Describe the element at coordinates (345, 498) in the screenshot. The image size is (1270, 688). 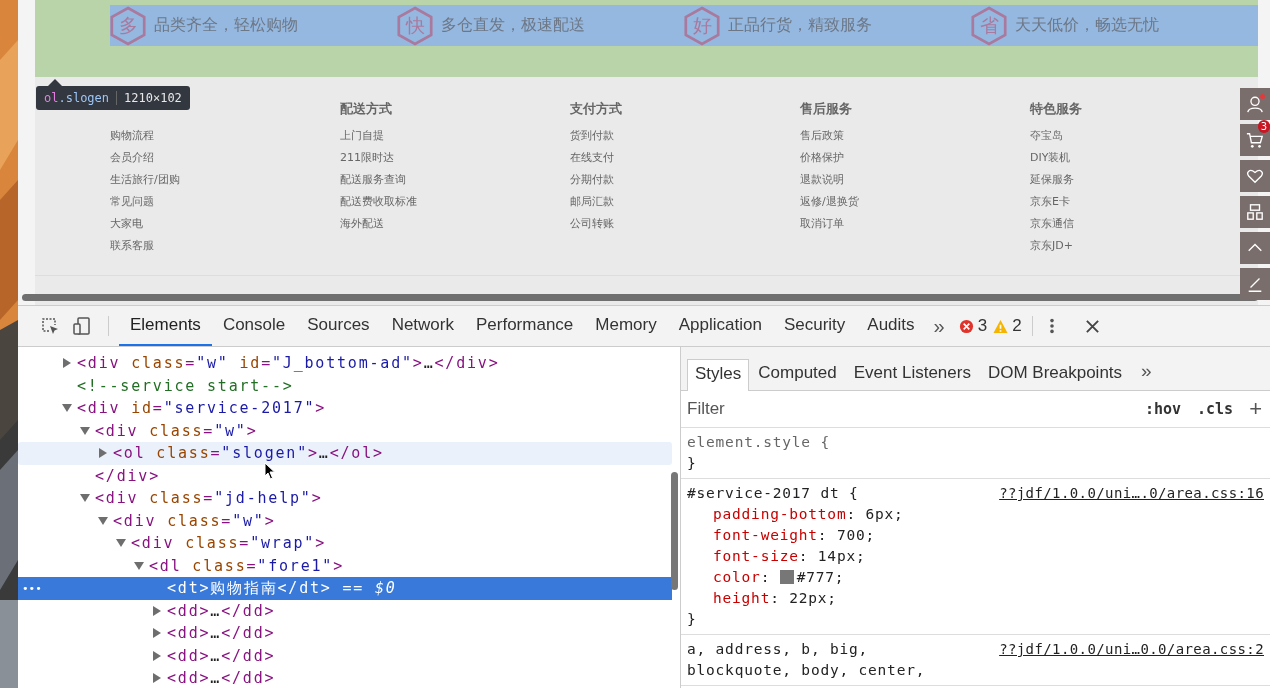
I see `tree-row: <div class="jd-help">` at that location.